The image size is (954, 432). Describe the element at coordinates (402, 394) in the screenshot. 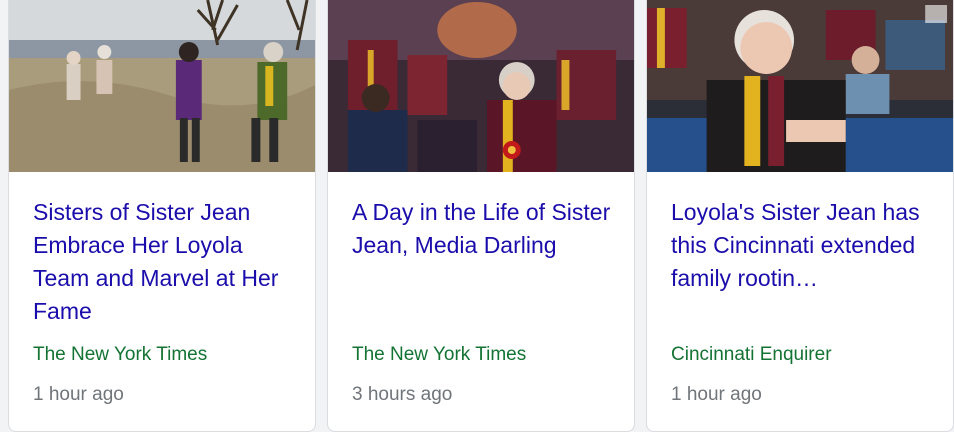

I see `news-timestamp: 3 hours ago` at that location.